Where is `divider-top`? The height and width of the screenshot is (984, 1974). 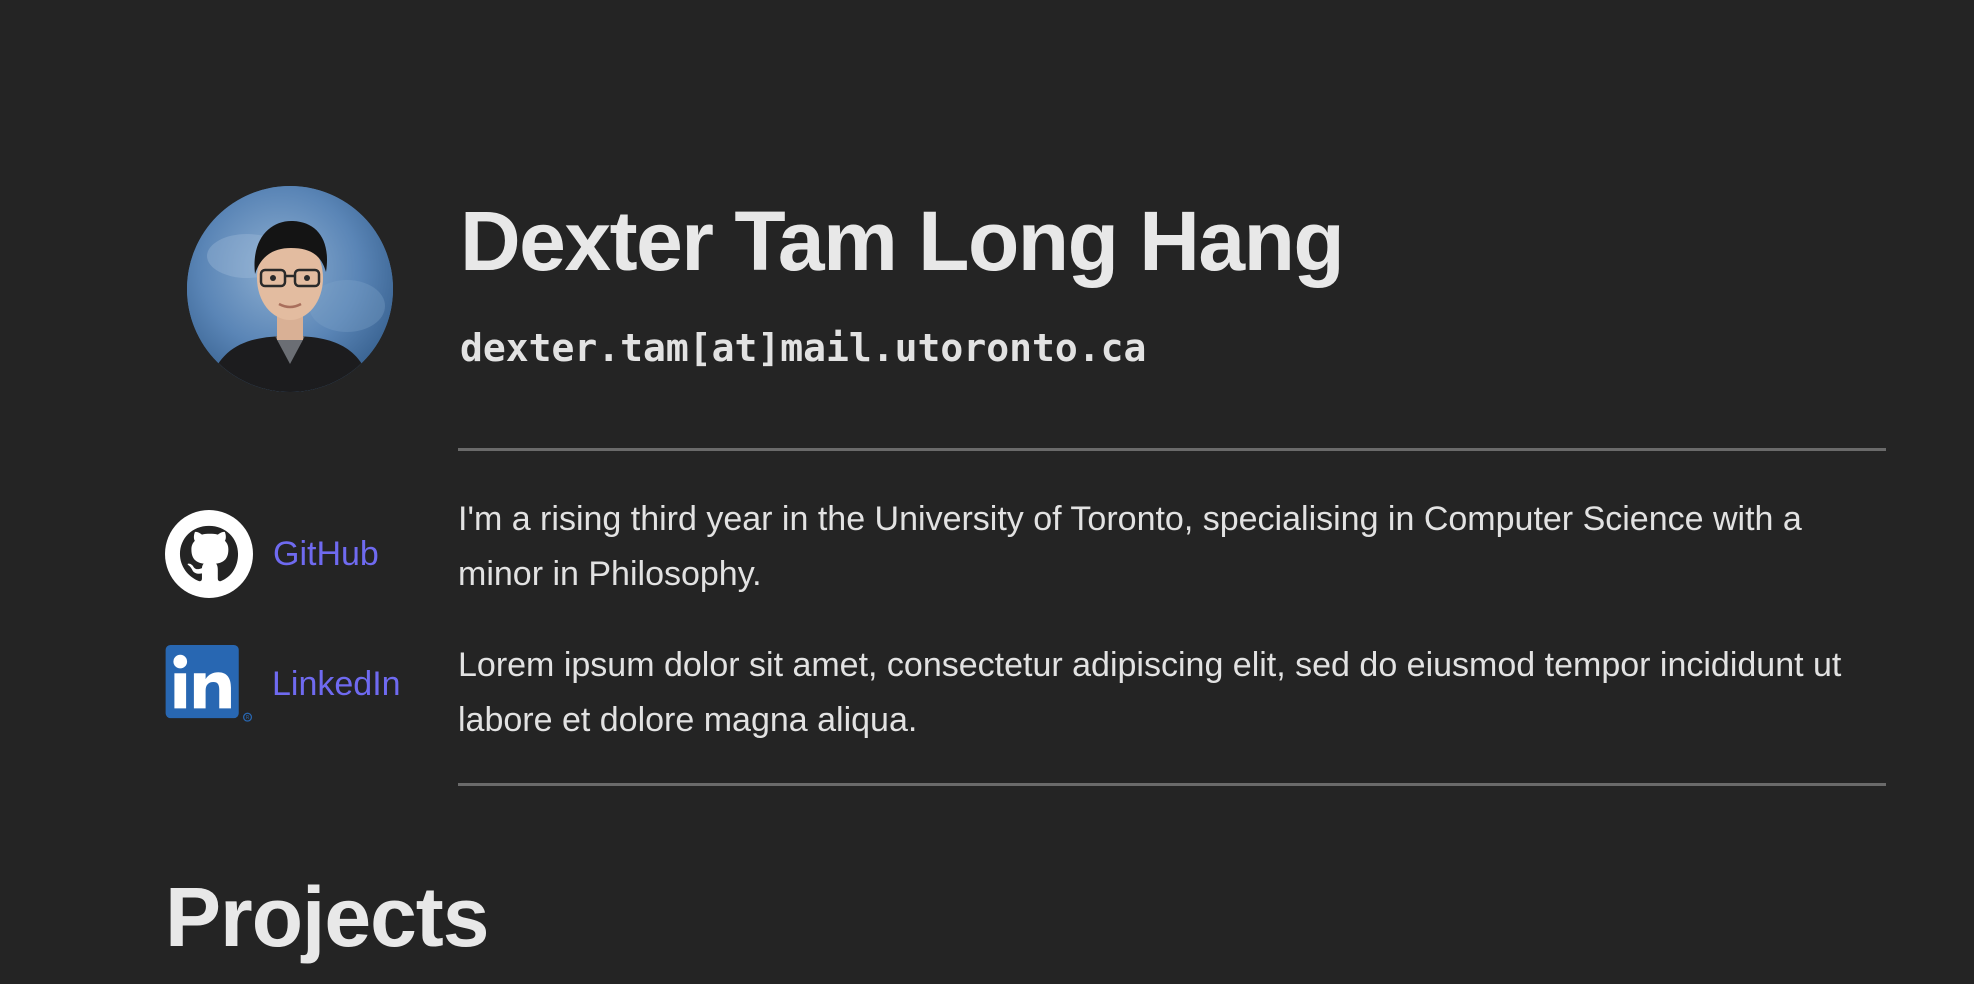
divider-top is located at coordinates (1172, 449).